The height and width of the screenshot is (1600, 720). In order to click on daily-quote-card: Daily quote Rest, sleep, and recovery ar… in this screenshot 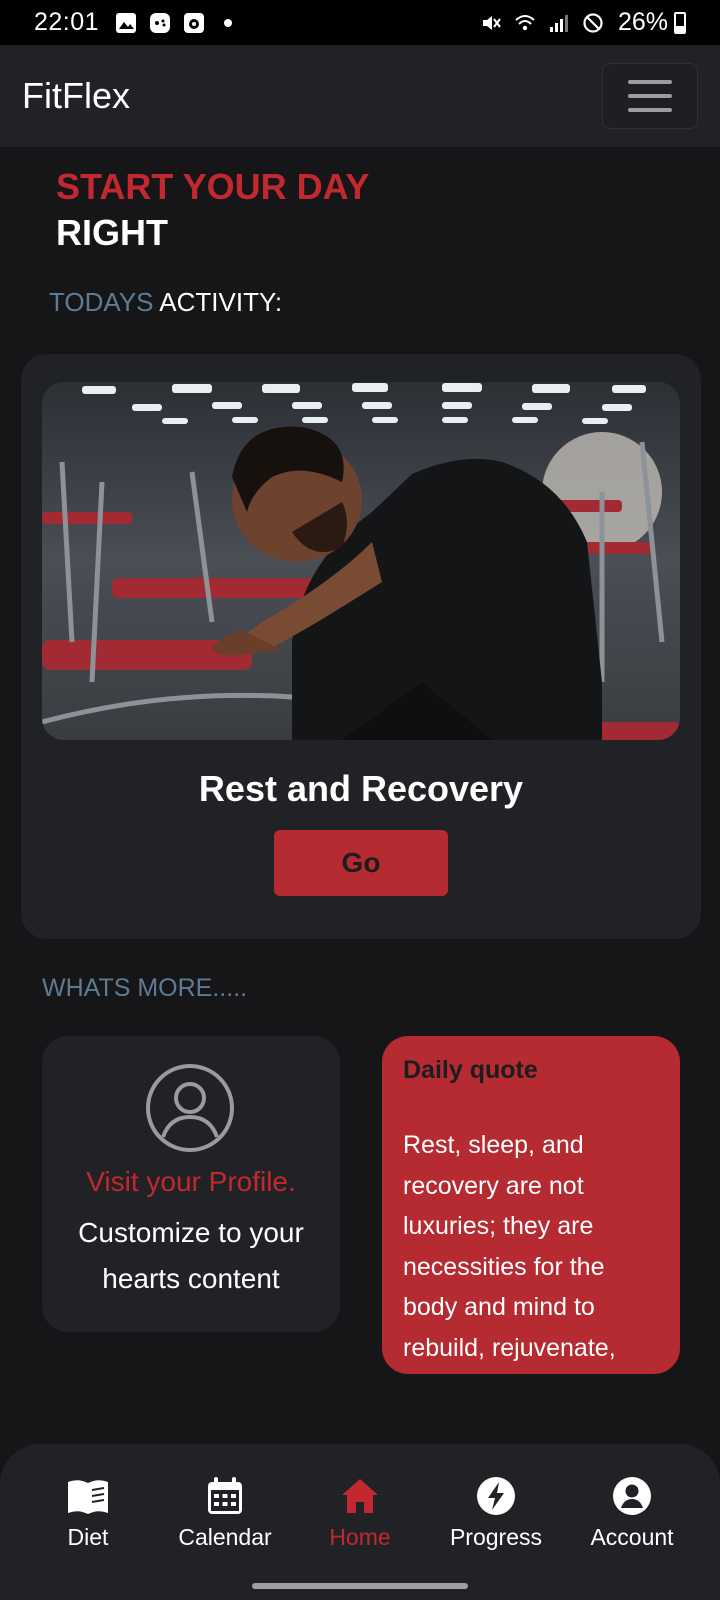, I will do `click(531, 1205)`.